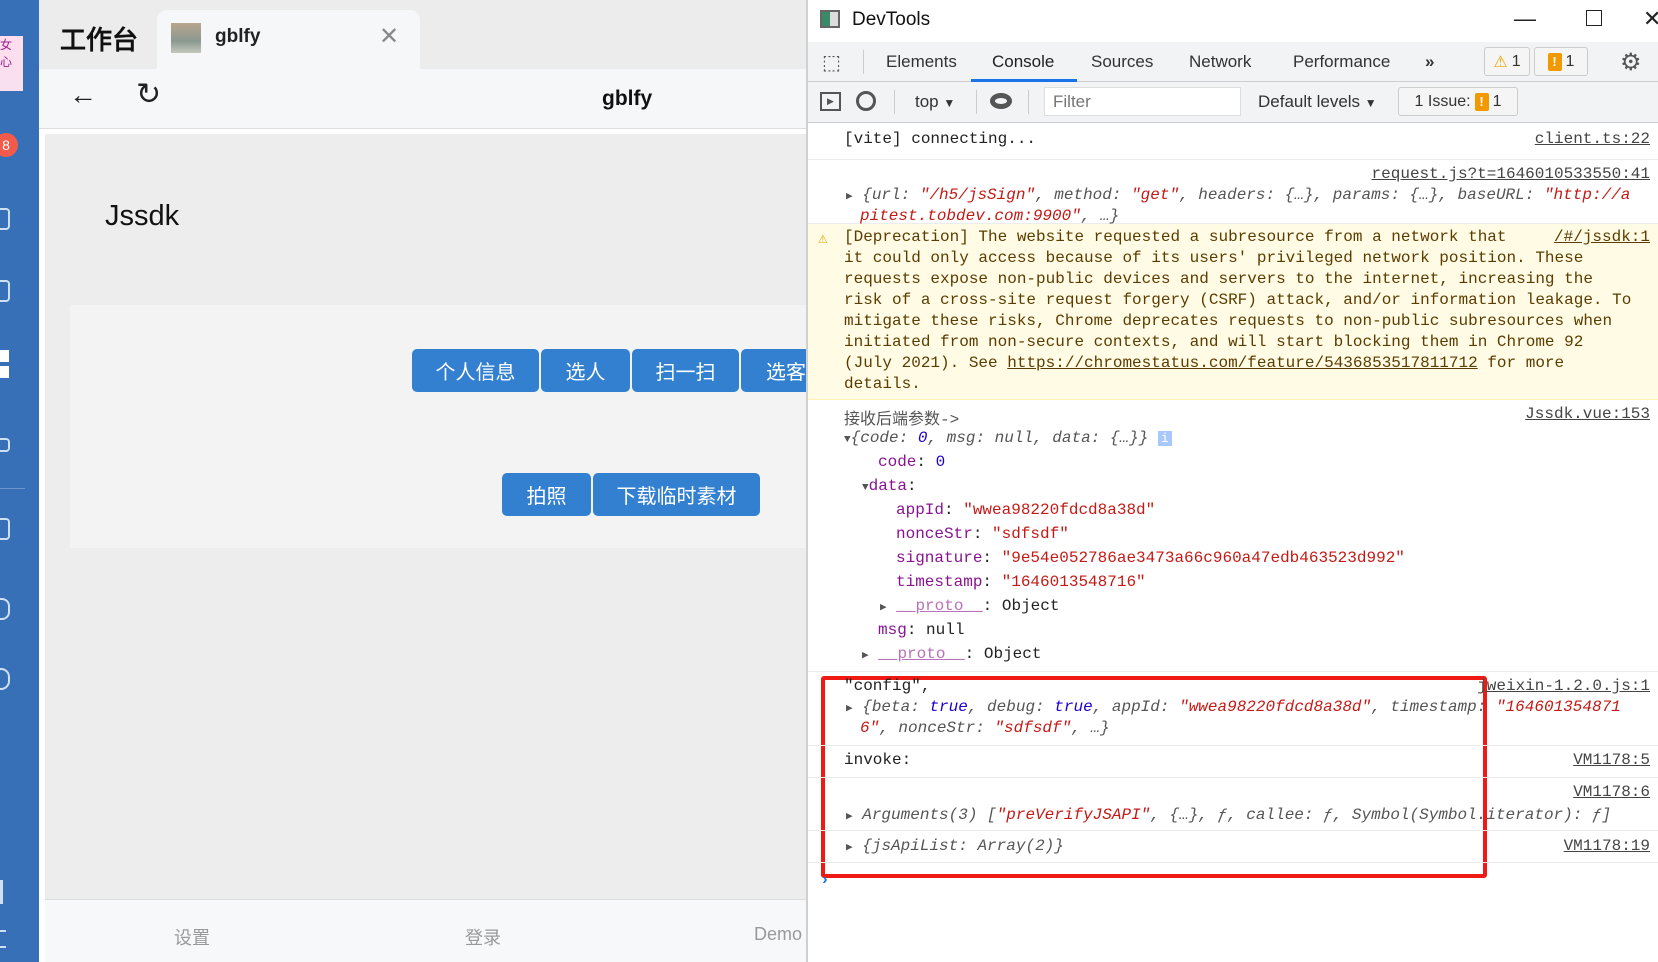 The image size is (1658, 962). I want to click on scan-button: 扫一扫, so click(685, 370).